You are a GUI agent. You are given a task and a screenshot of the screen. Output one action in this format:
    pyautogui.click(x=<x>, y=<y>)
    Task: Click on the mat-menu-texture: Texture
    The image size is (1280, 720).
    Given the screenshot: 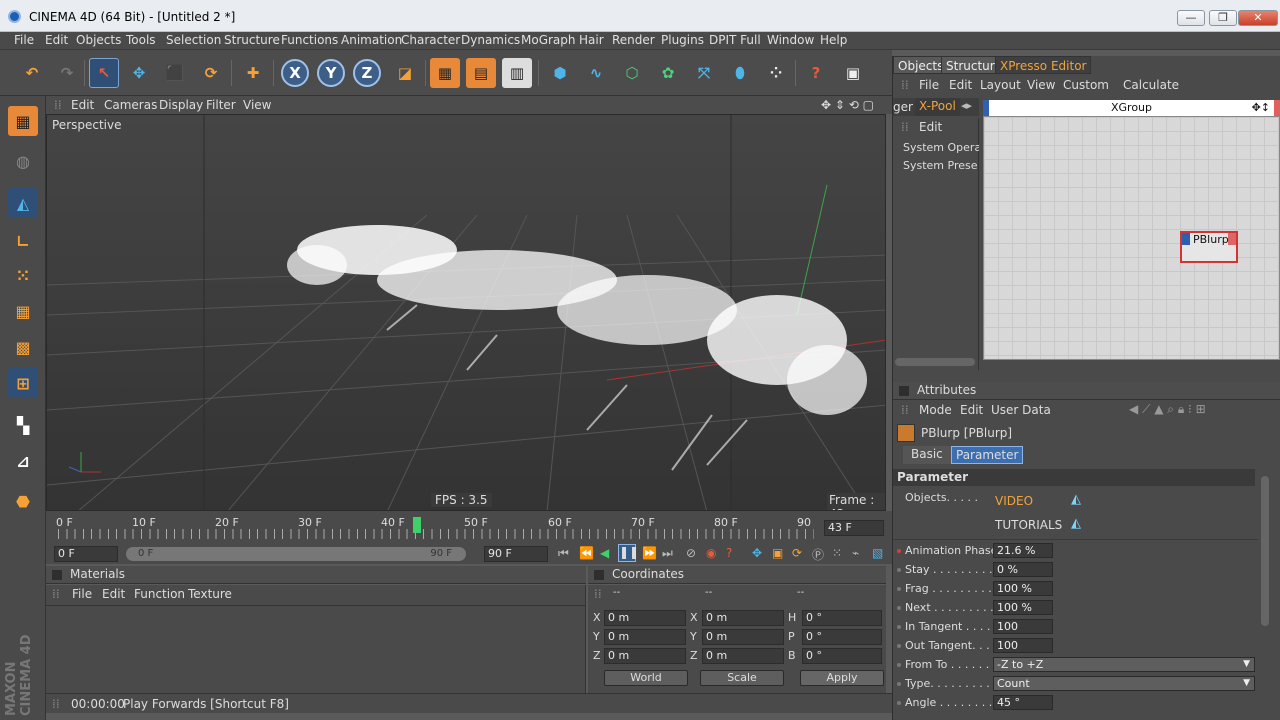 What is the action you would take?
    pyautogui.click(x=210, y=594)
    